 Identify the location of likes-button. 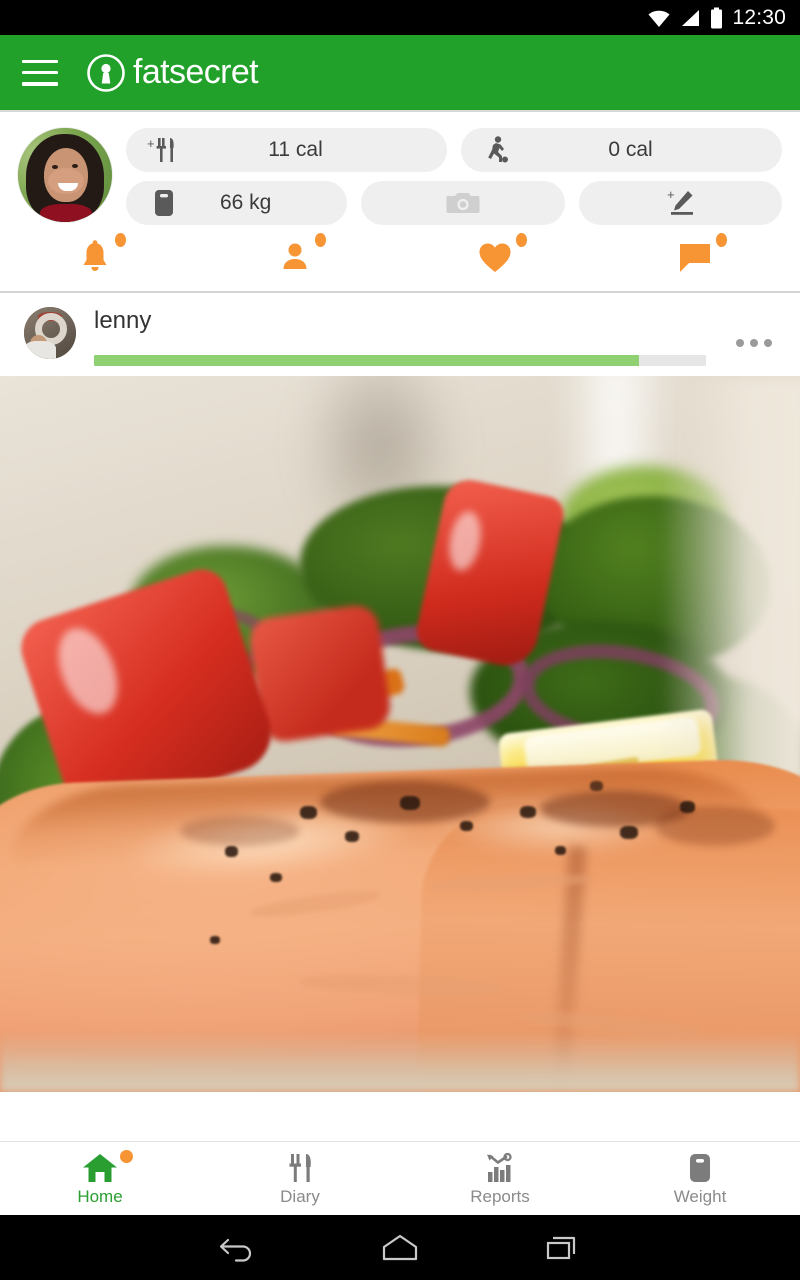
(500, 255).